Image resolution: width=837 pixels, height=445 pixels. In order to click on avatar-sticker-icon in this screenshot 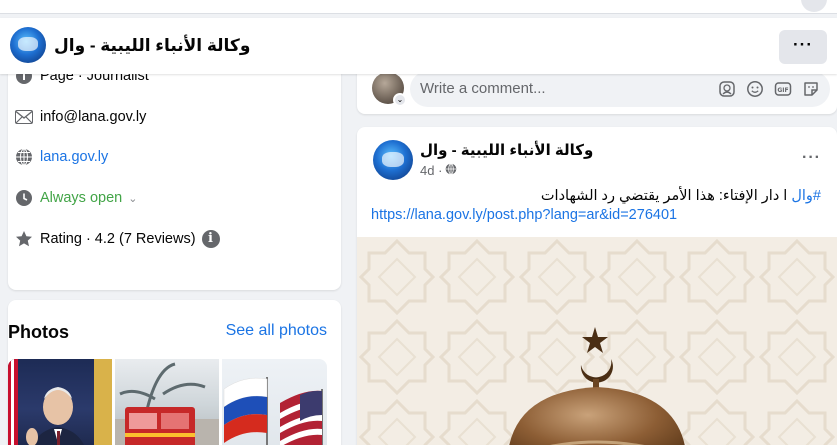, I will do `click(727, 91)`.